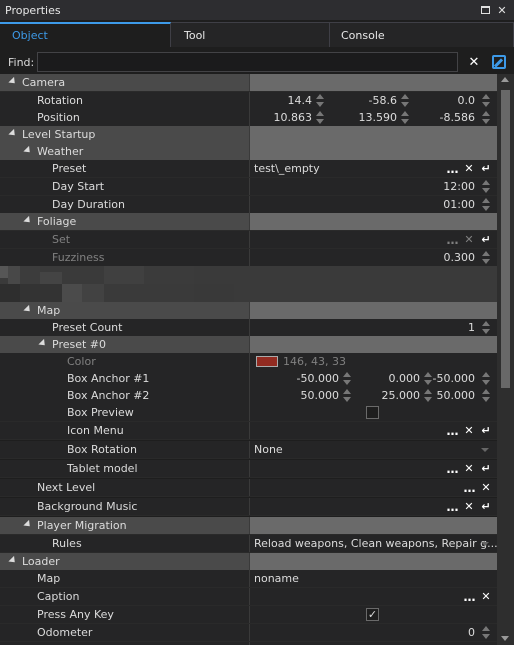 This screenshot has width=514, height=645. I want to click on scroll-down-icon, so click(505, 638).